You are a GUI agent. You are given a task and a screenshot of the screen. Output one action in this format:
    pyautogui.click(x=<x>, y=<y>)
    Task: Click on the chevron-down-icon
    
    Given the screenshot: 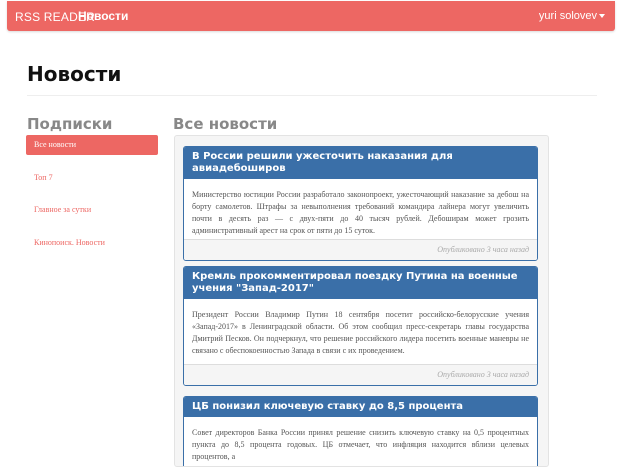 What is the action you would take?
    pyautogui.click(x=602, y=16)
    